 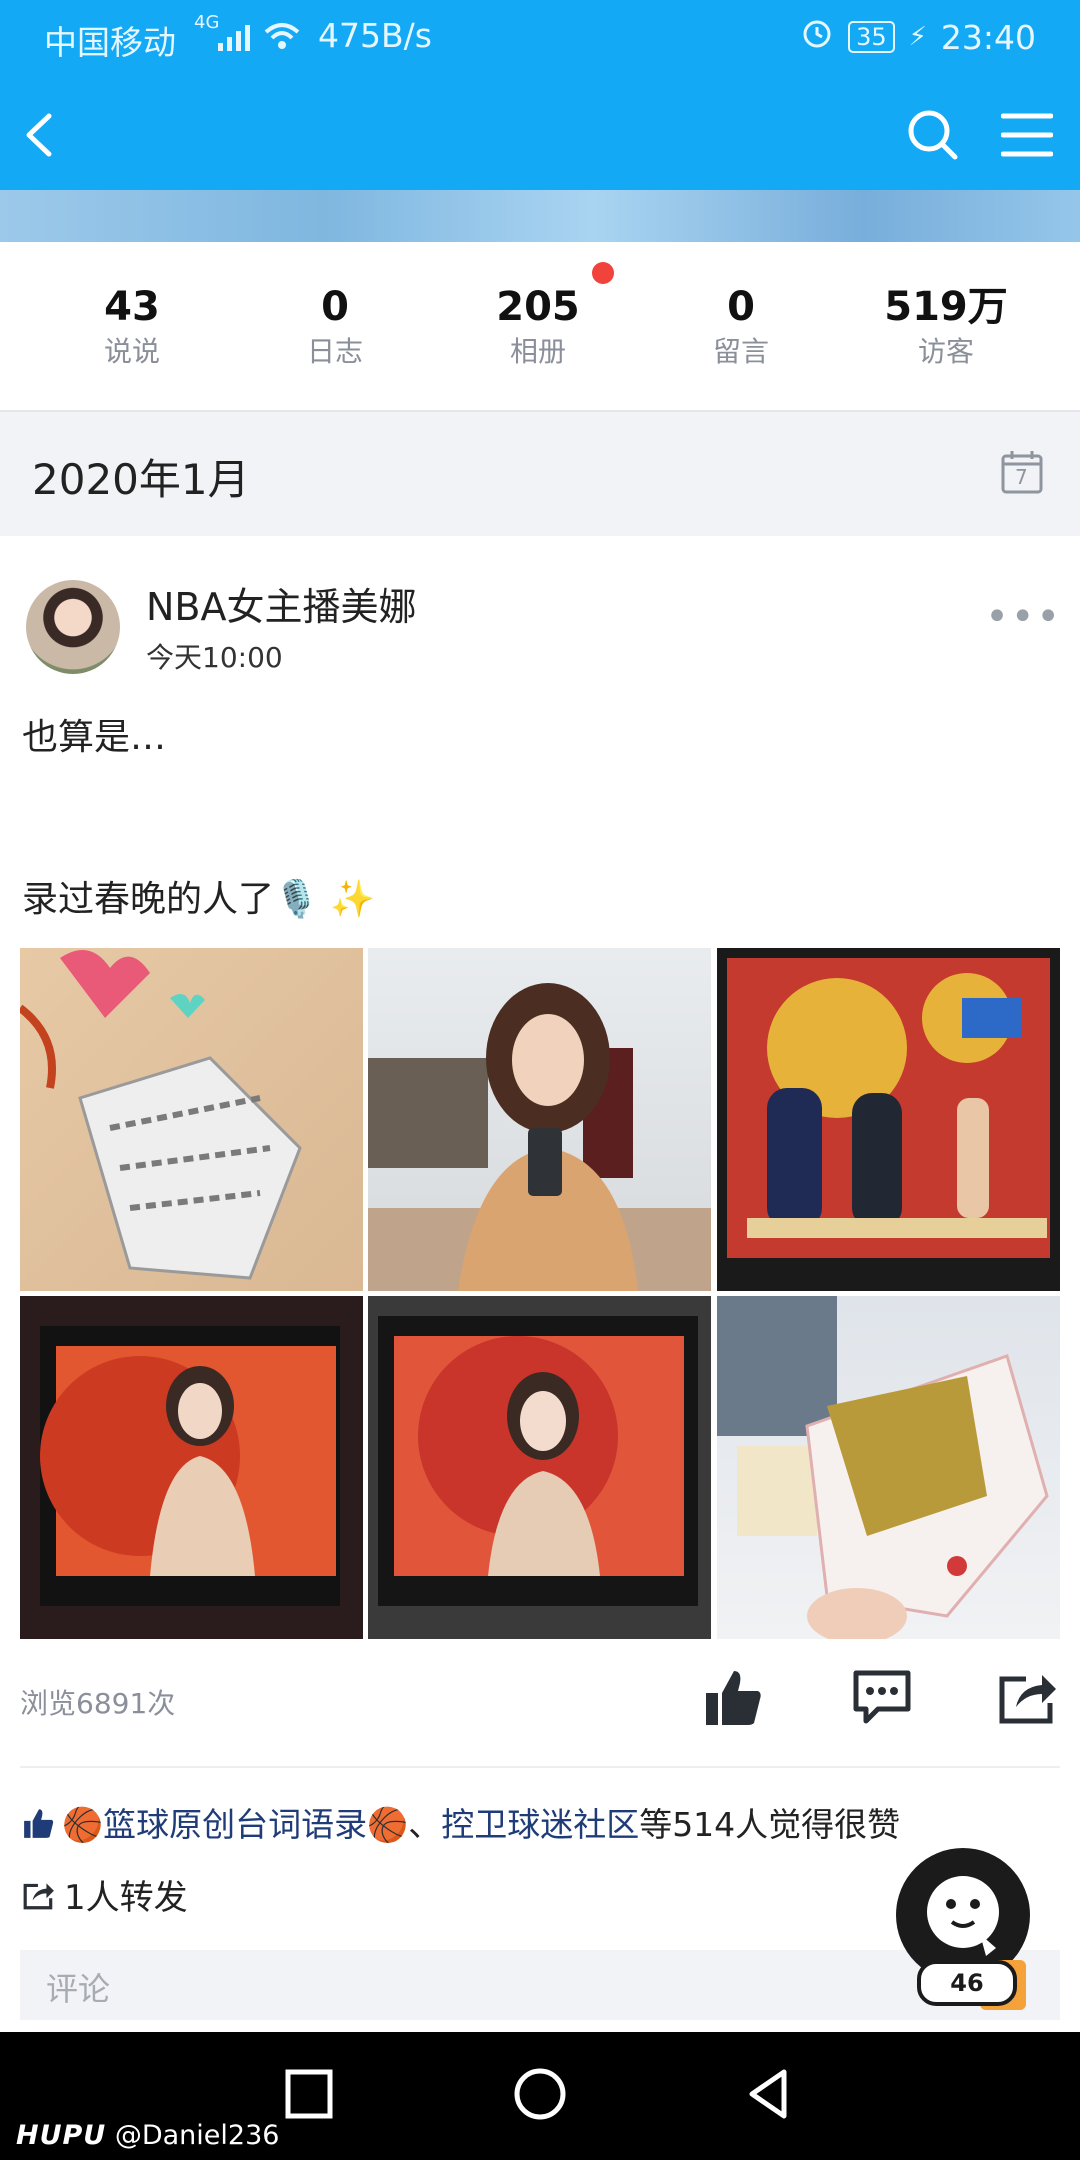 What do you see at coordinates (39, 1899) in the screenshot?
I see `forward-icon` at bounding box center [39, 1899].